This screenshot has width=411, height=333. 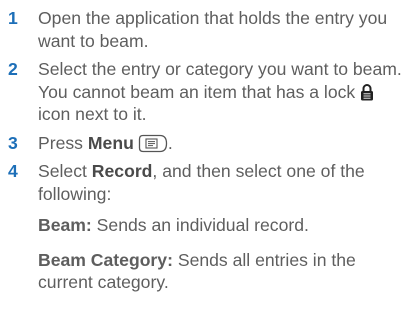 I want to click on step-3-prefix: Press, so click(x=60, y=142).